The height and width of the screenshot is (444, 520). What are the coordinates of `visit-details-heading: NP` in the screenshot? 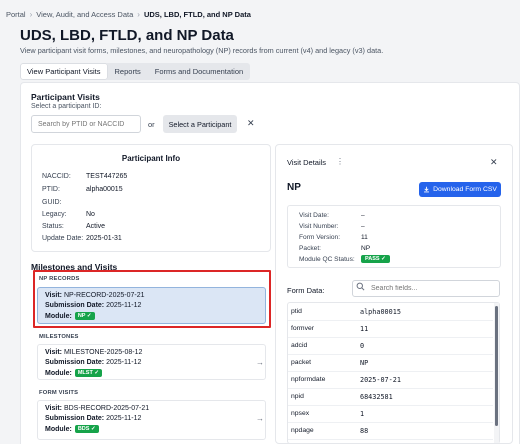 It's located at (294, 187).